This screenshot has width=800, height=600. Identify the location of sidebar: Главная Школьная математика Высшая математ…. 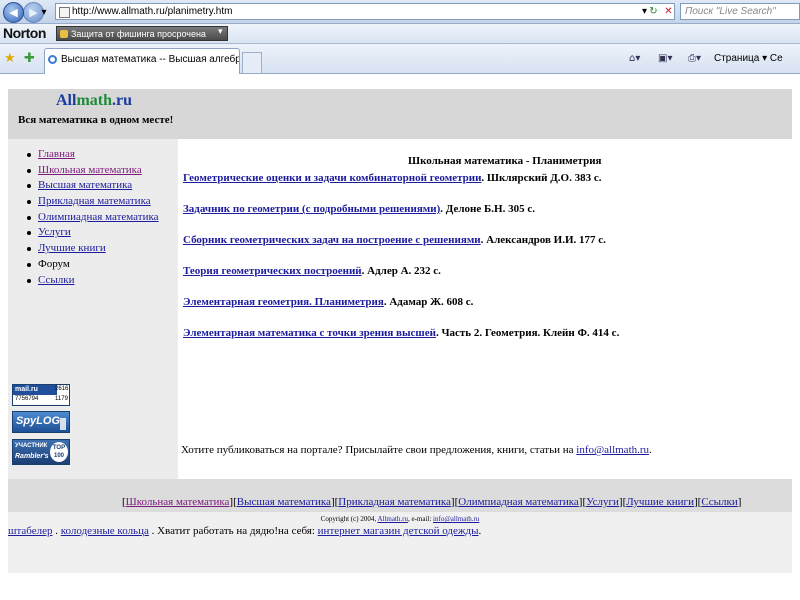
(93, 309).